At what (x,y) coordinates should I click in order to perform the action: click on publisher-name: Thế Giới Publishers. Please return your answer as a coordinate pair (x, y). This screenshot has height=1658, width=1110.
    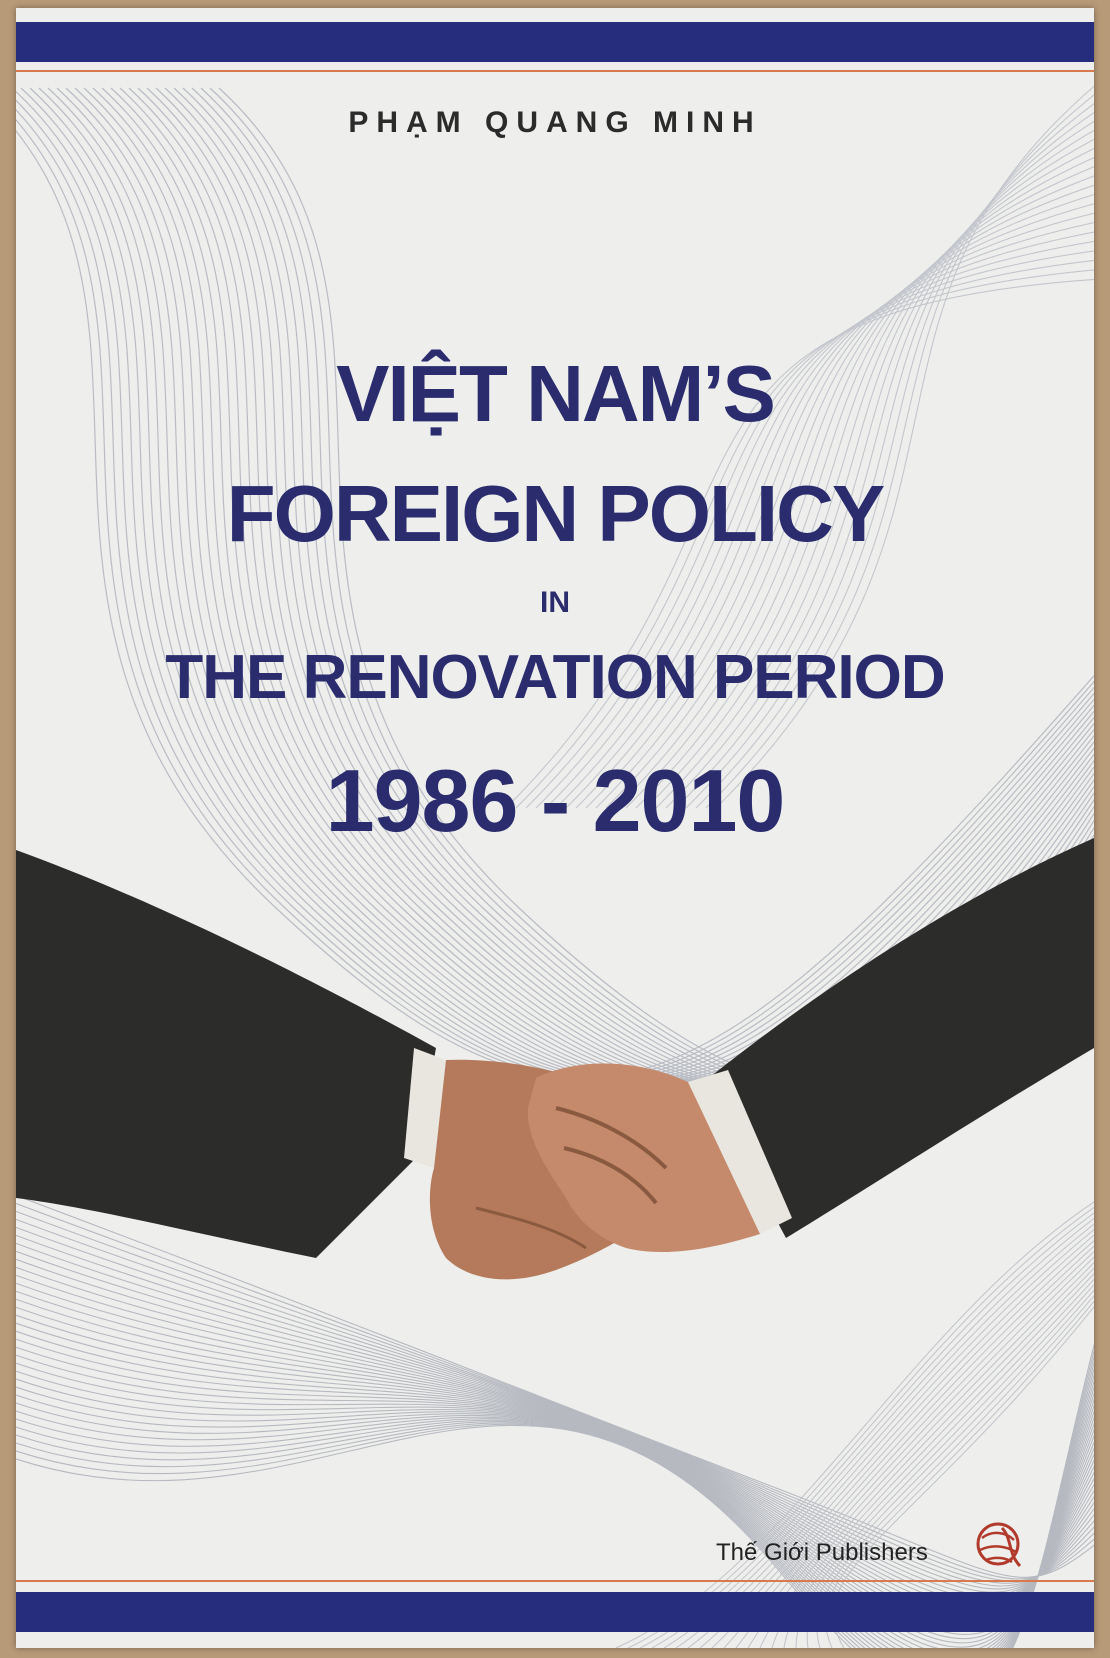
    Looking at the image, I should click on (822, 1552).